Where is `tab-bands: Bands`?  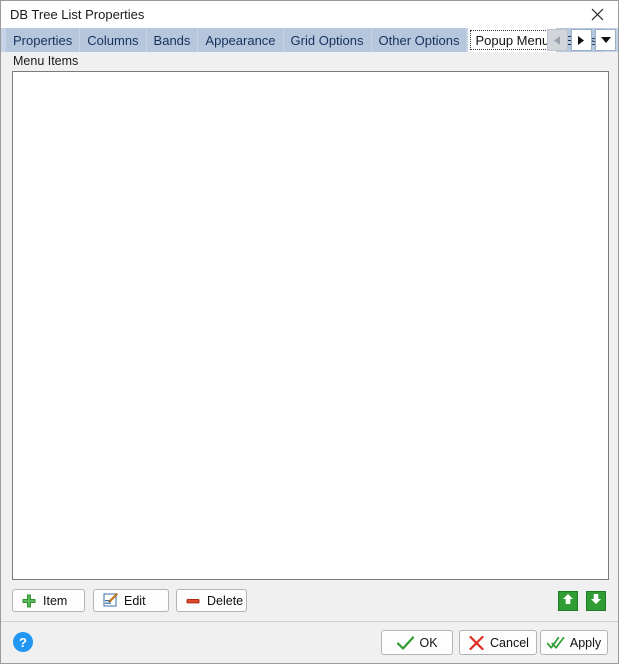
tab-bands: Bands is located at coordinates (172, 40).